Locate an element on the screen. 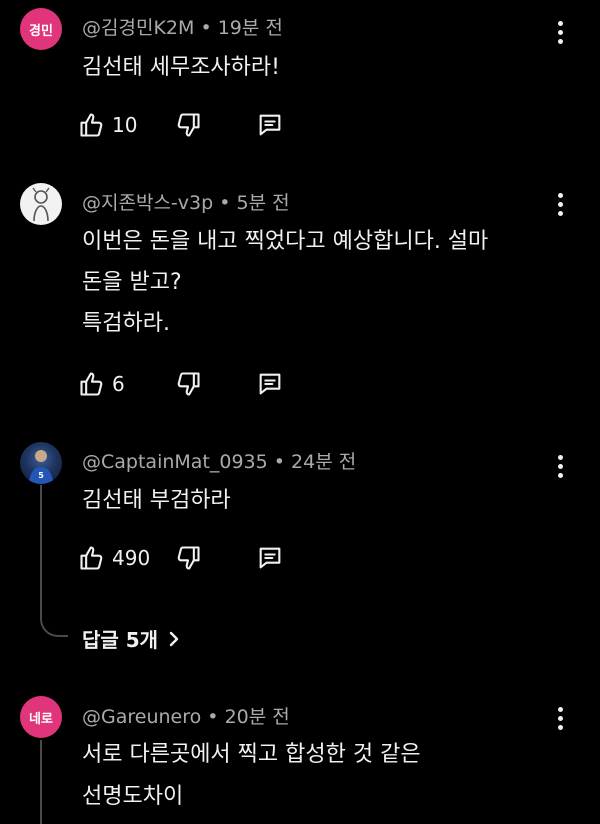 Image resolution: width=600 pixels, height=824 pixels. comment-actions: 490 is located at coordinates (198, 558).